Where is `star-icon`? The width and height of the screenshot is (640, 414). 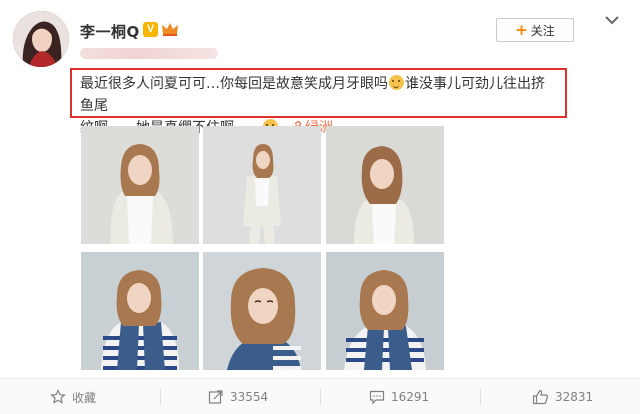
star-icon is located at coordinates (58, 396).